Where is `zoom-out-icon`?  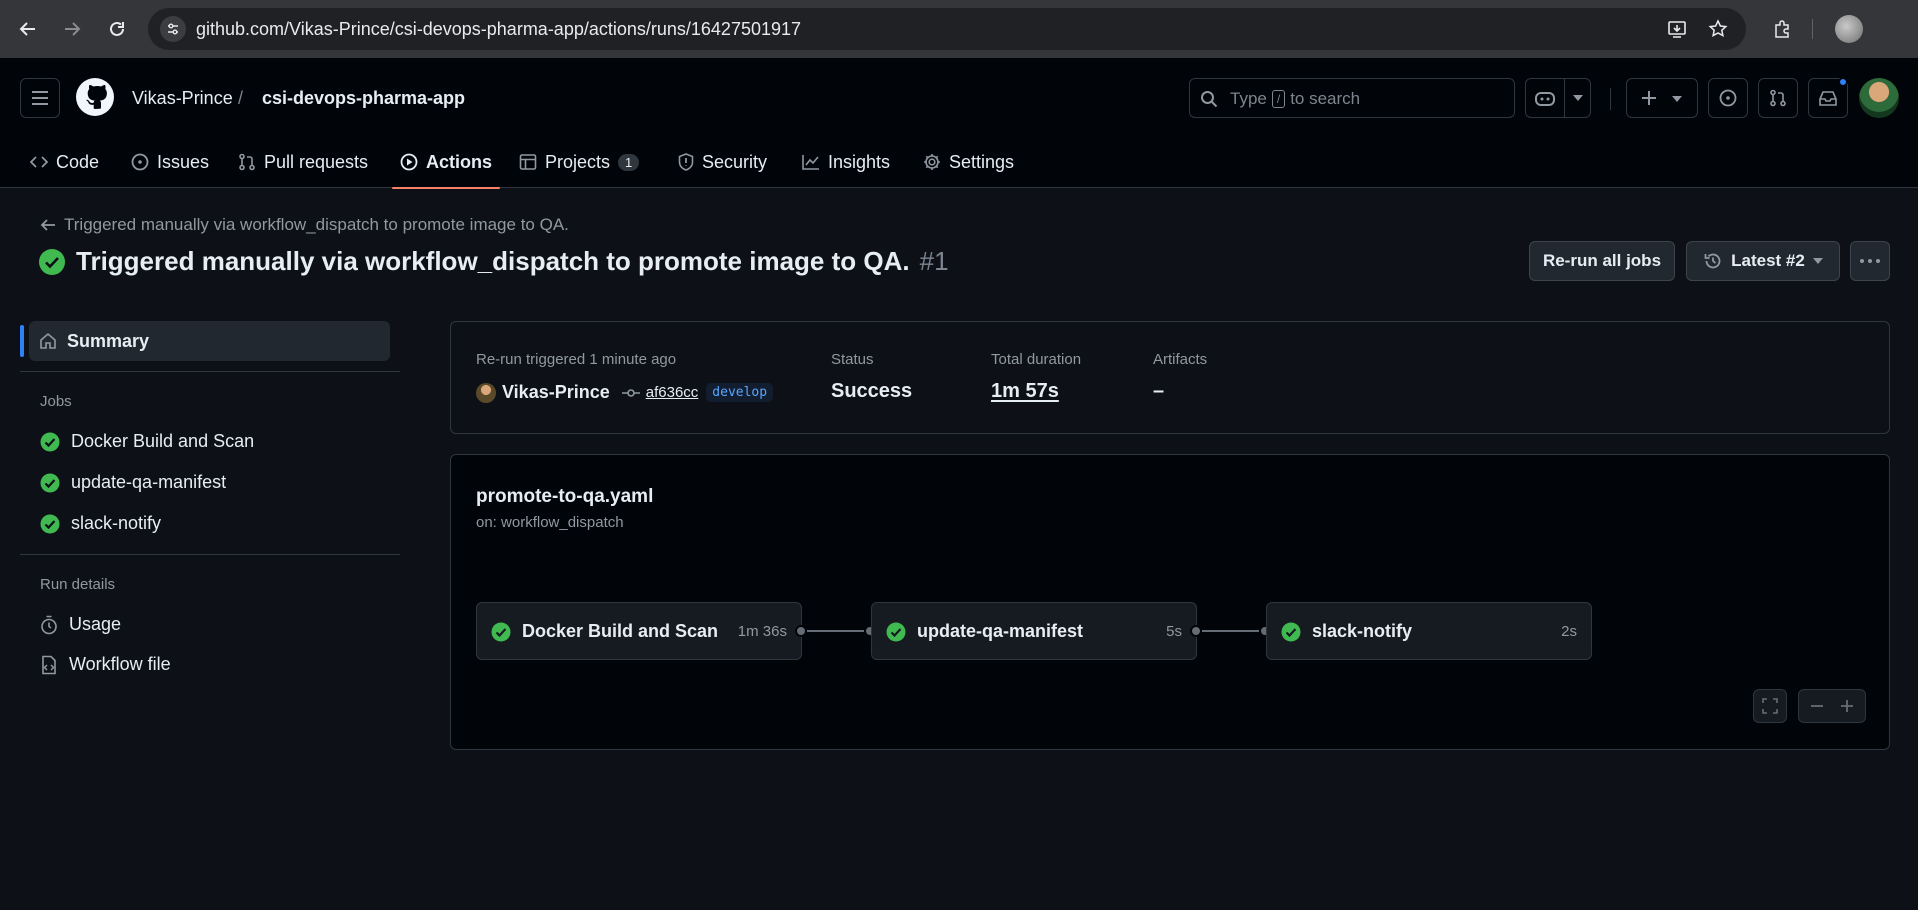
zoom-out-icon is located at coordinates (1817, 706).